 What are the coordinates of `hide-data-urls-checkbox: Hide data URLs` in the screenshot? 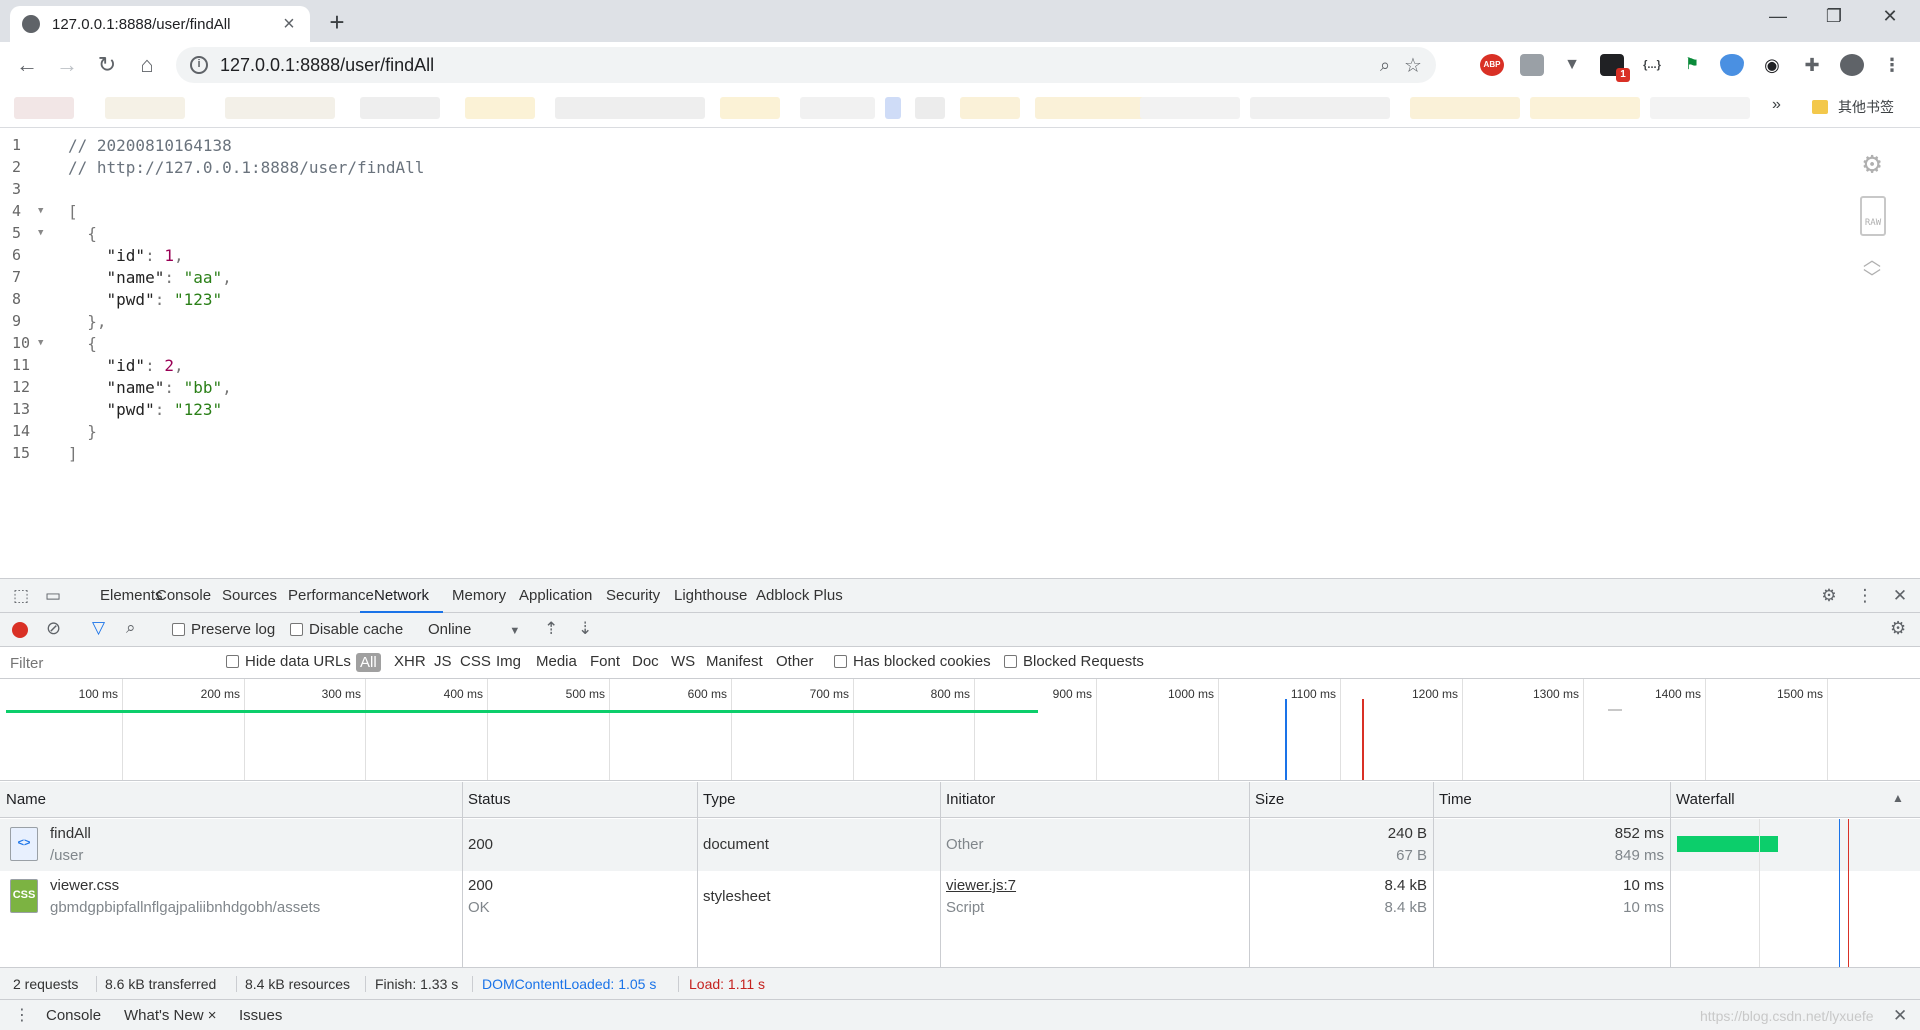 It's located at (288, 661).